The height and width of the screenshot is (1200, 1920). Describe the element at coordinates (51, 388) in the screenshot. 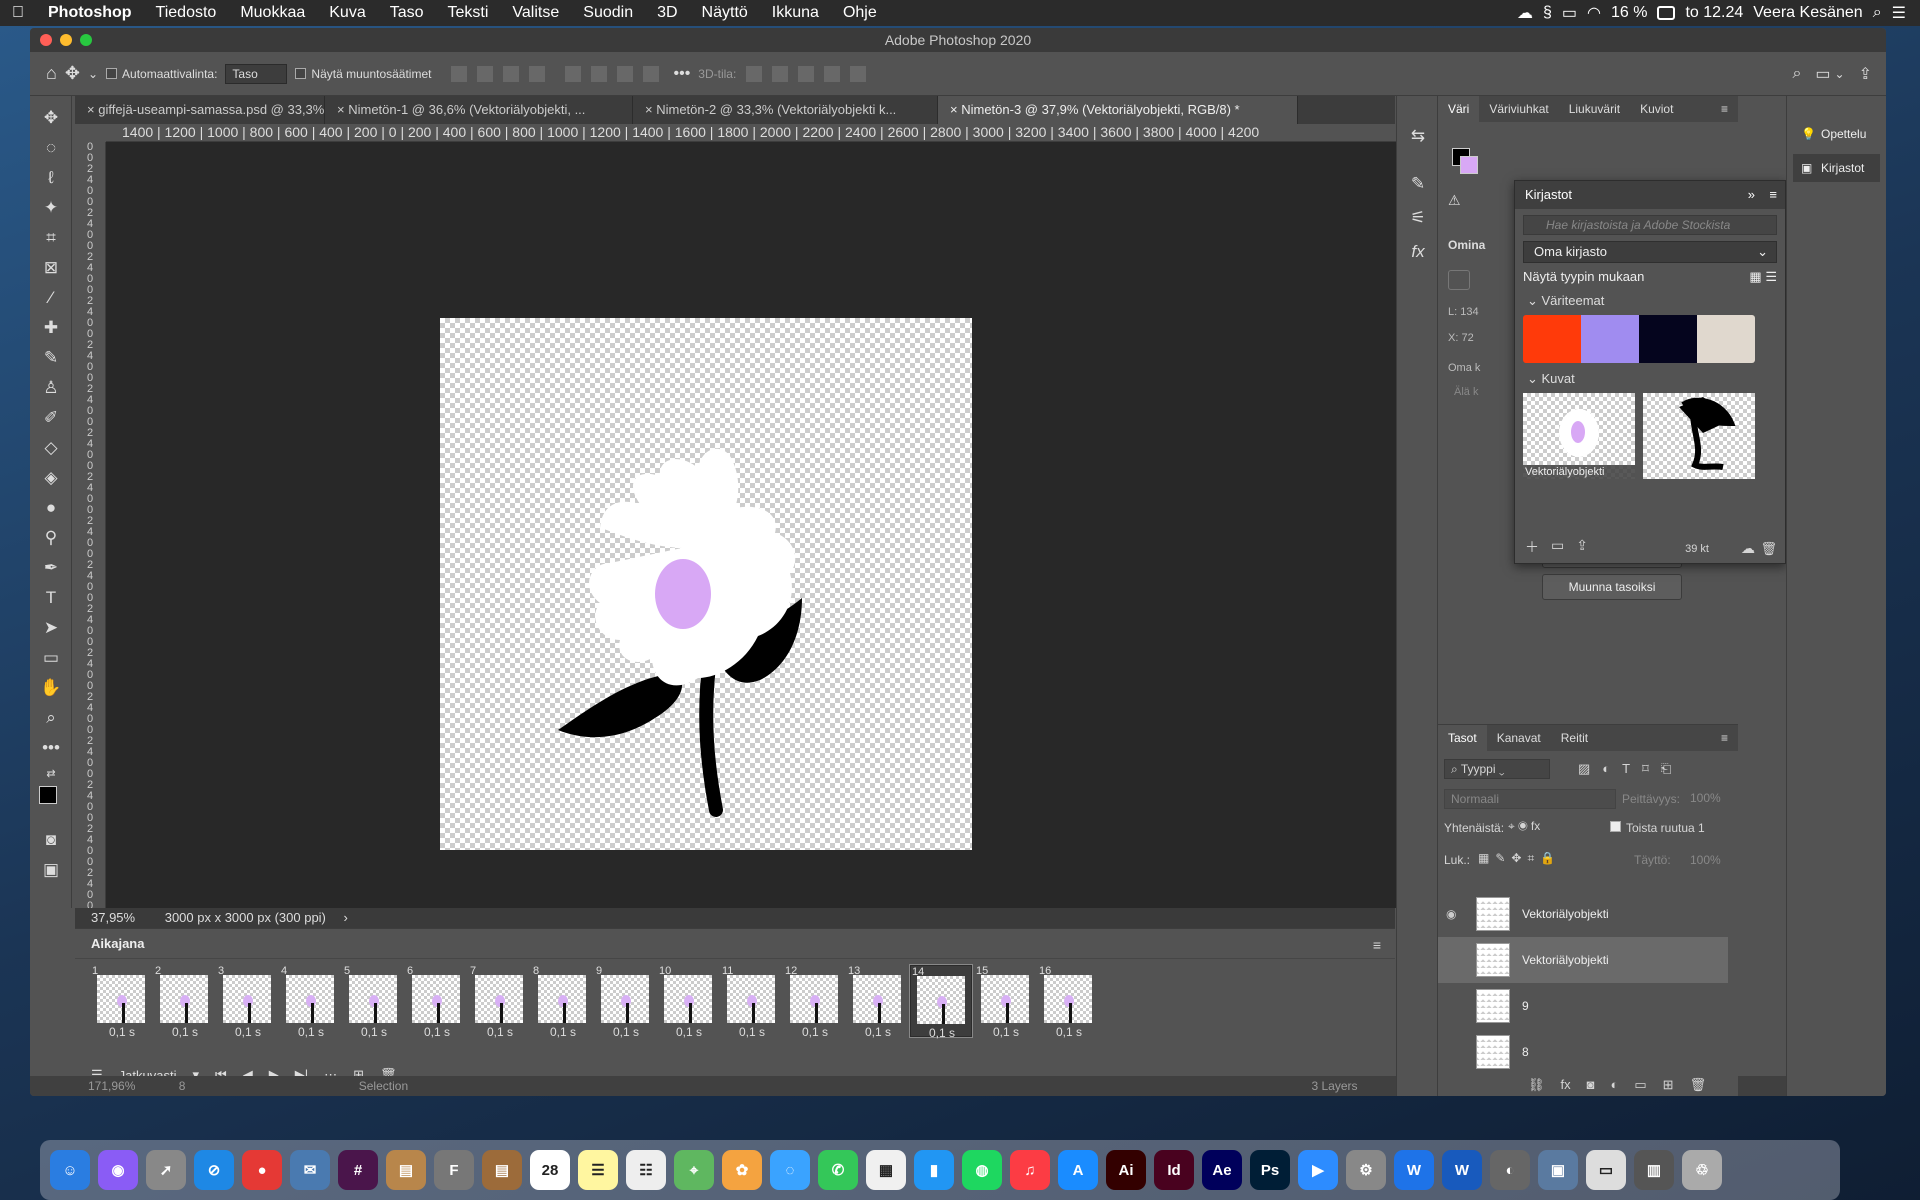

I see `stamp-tool-icon: ♙` at that location.